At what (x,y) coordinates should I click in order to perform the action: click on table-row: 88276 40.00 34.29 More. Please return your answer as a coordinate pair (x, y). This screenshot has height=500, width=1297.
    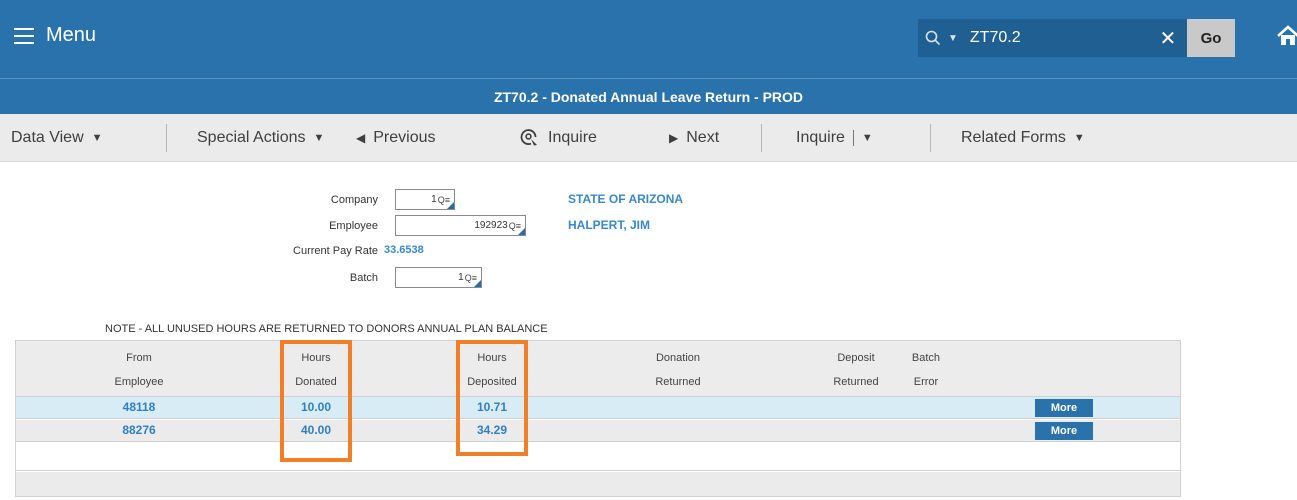
    Looking at the image, I should click on (598, 431).